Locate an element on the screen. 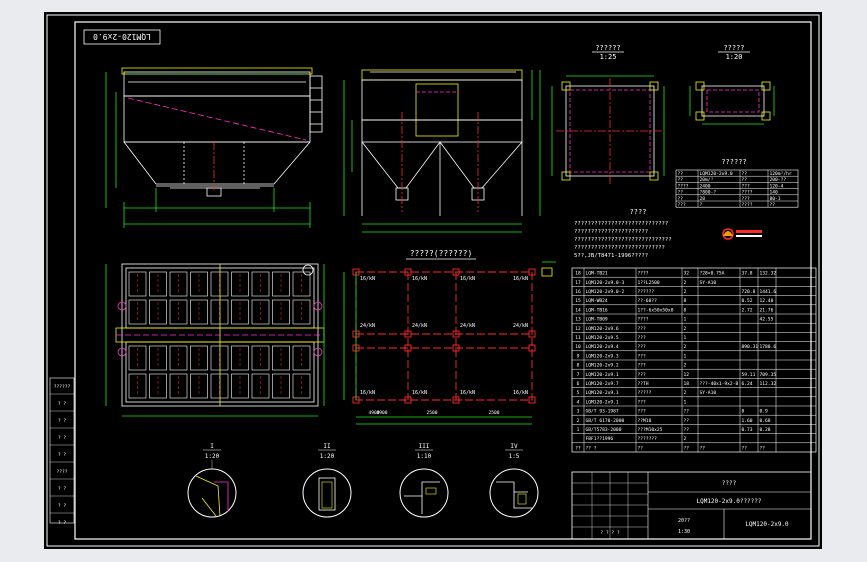 The image size is (867, 562). section-mark: I is located at coordinates (212, 446).